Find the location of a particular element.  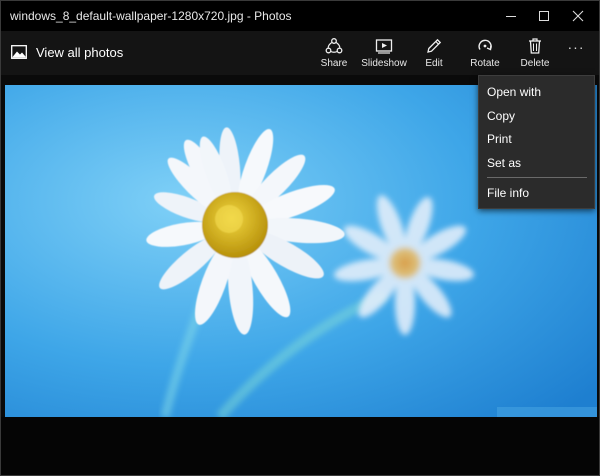

edit-label: Edit is located at coordinates (434, 63).